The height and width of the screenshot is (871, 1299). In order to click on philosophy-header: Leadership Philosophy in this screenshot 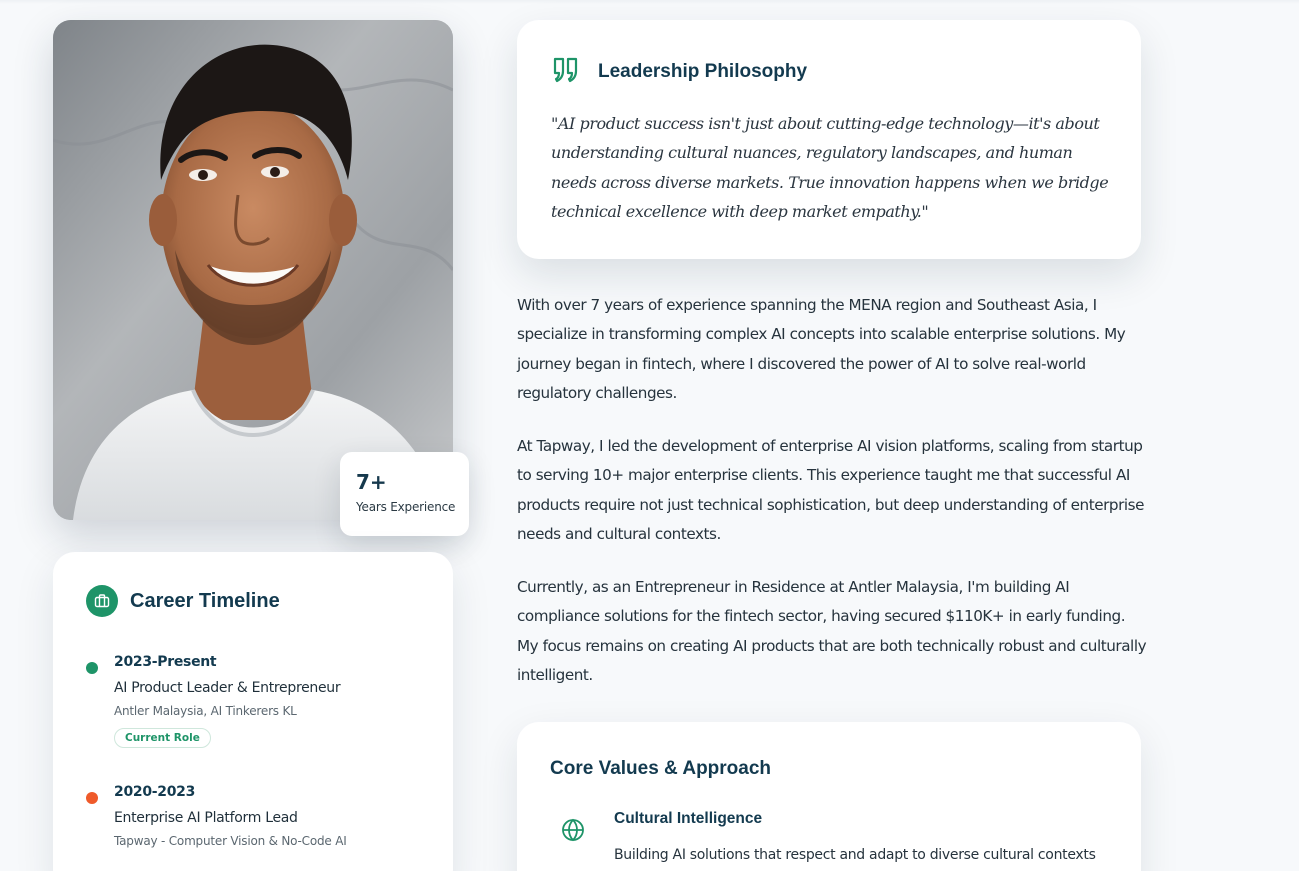, I will do `click(679, 72)`.